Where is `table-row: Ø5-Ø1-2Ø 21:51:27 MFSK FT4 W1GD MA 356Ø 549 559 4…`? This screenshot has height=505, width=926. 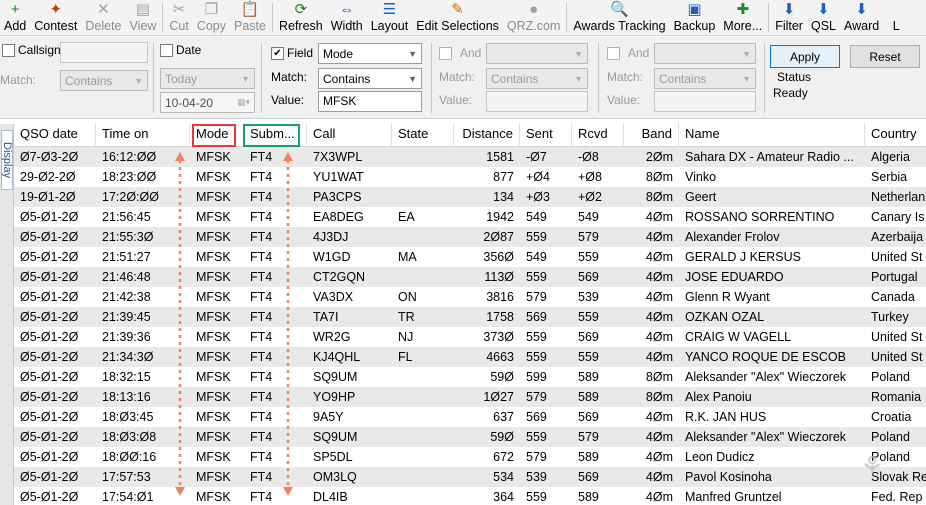 table-row: Ø5-Ø1-2Ø 21:51:27 MFSK FT4 W1GD MA 356Ø 549 559 4… is located at coordinates (470, 257).